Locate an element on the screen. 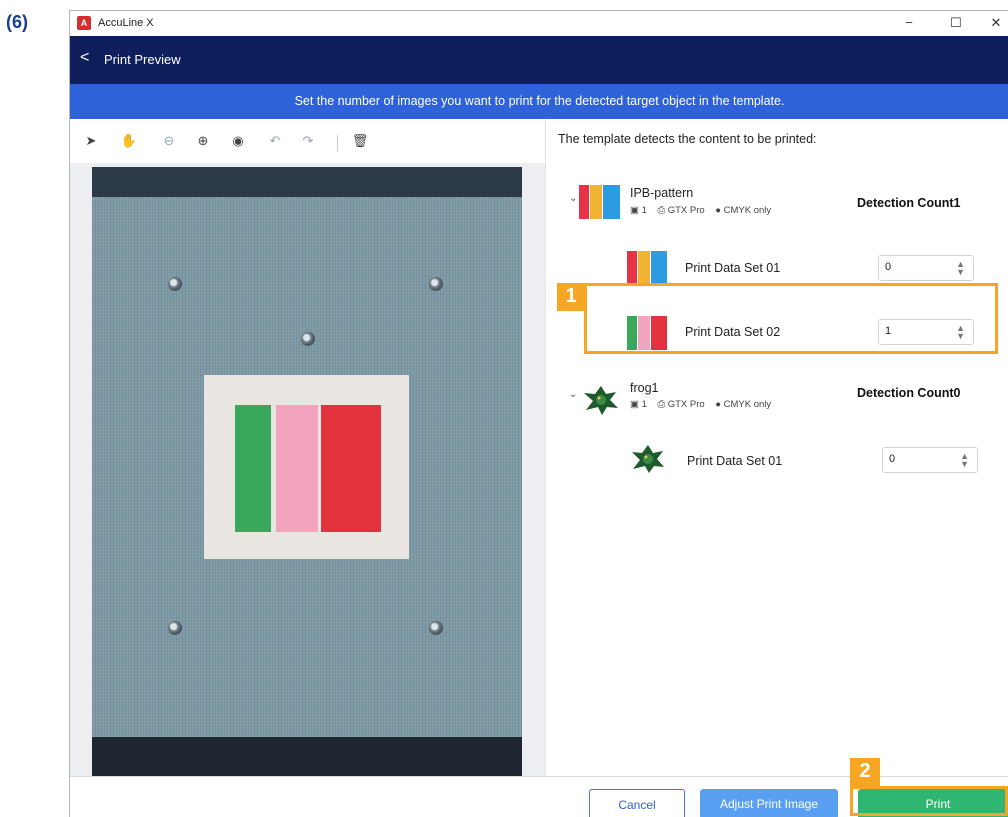 This screenshot has width=1008, height=817. group-name: IPB-pattern is located at coordinates (662, 193).